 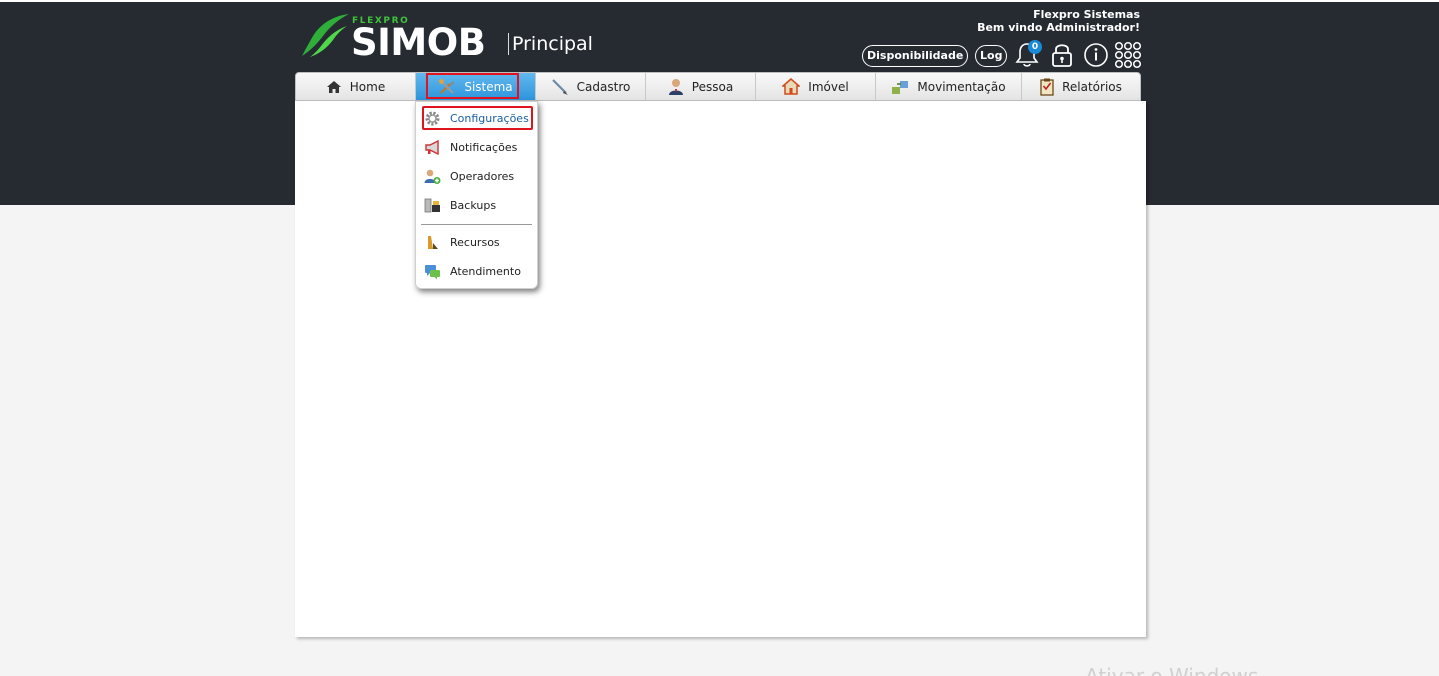 I want to click on nav-movimentacao: Movimentação, so click(x=949, y=86).